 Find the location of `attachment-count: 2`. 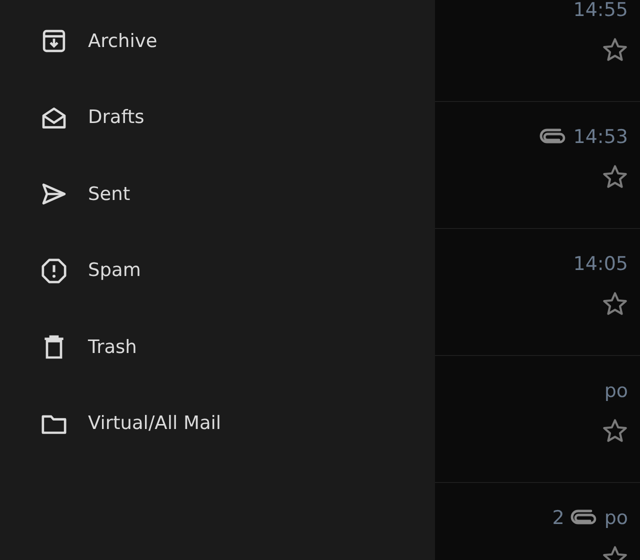

attachment-count: 2 is located at coordinates (558, 518).